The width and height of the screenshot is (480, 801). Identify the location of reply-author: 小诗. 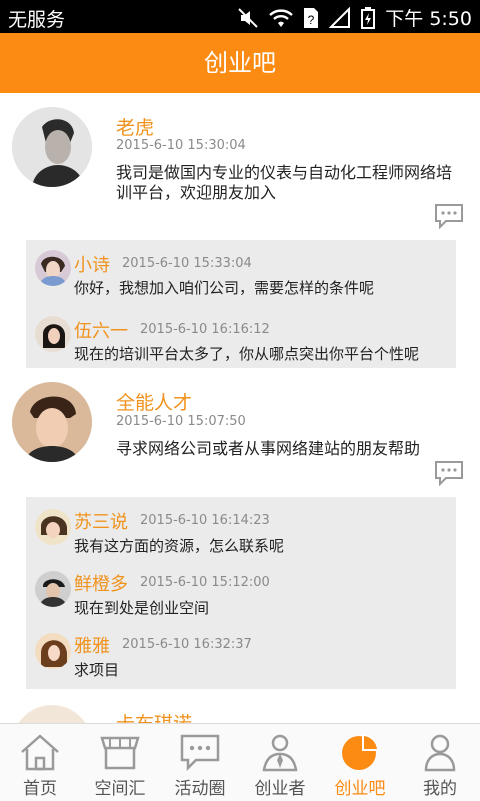
(92, 264).